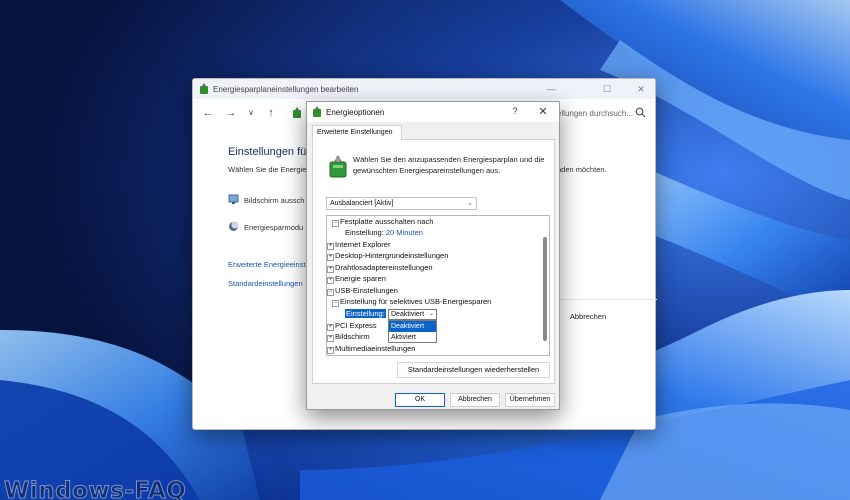 Image resolution: width=850 pixels, height=500 pixels. Describe the element at coordinates (274, 200) in the screenshot. I see `display-off-label: Bildschirm aussch` at that location.